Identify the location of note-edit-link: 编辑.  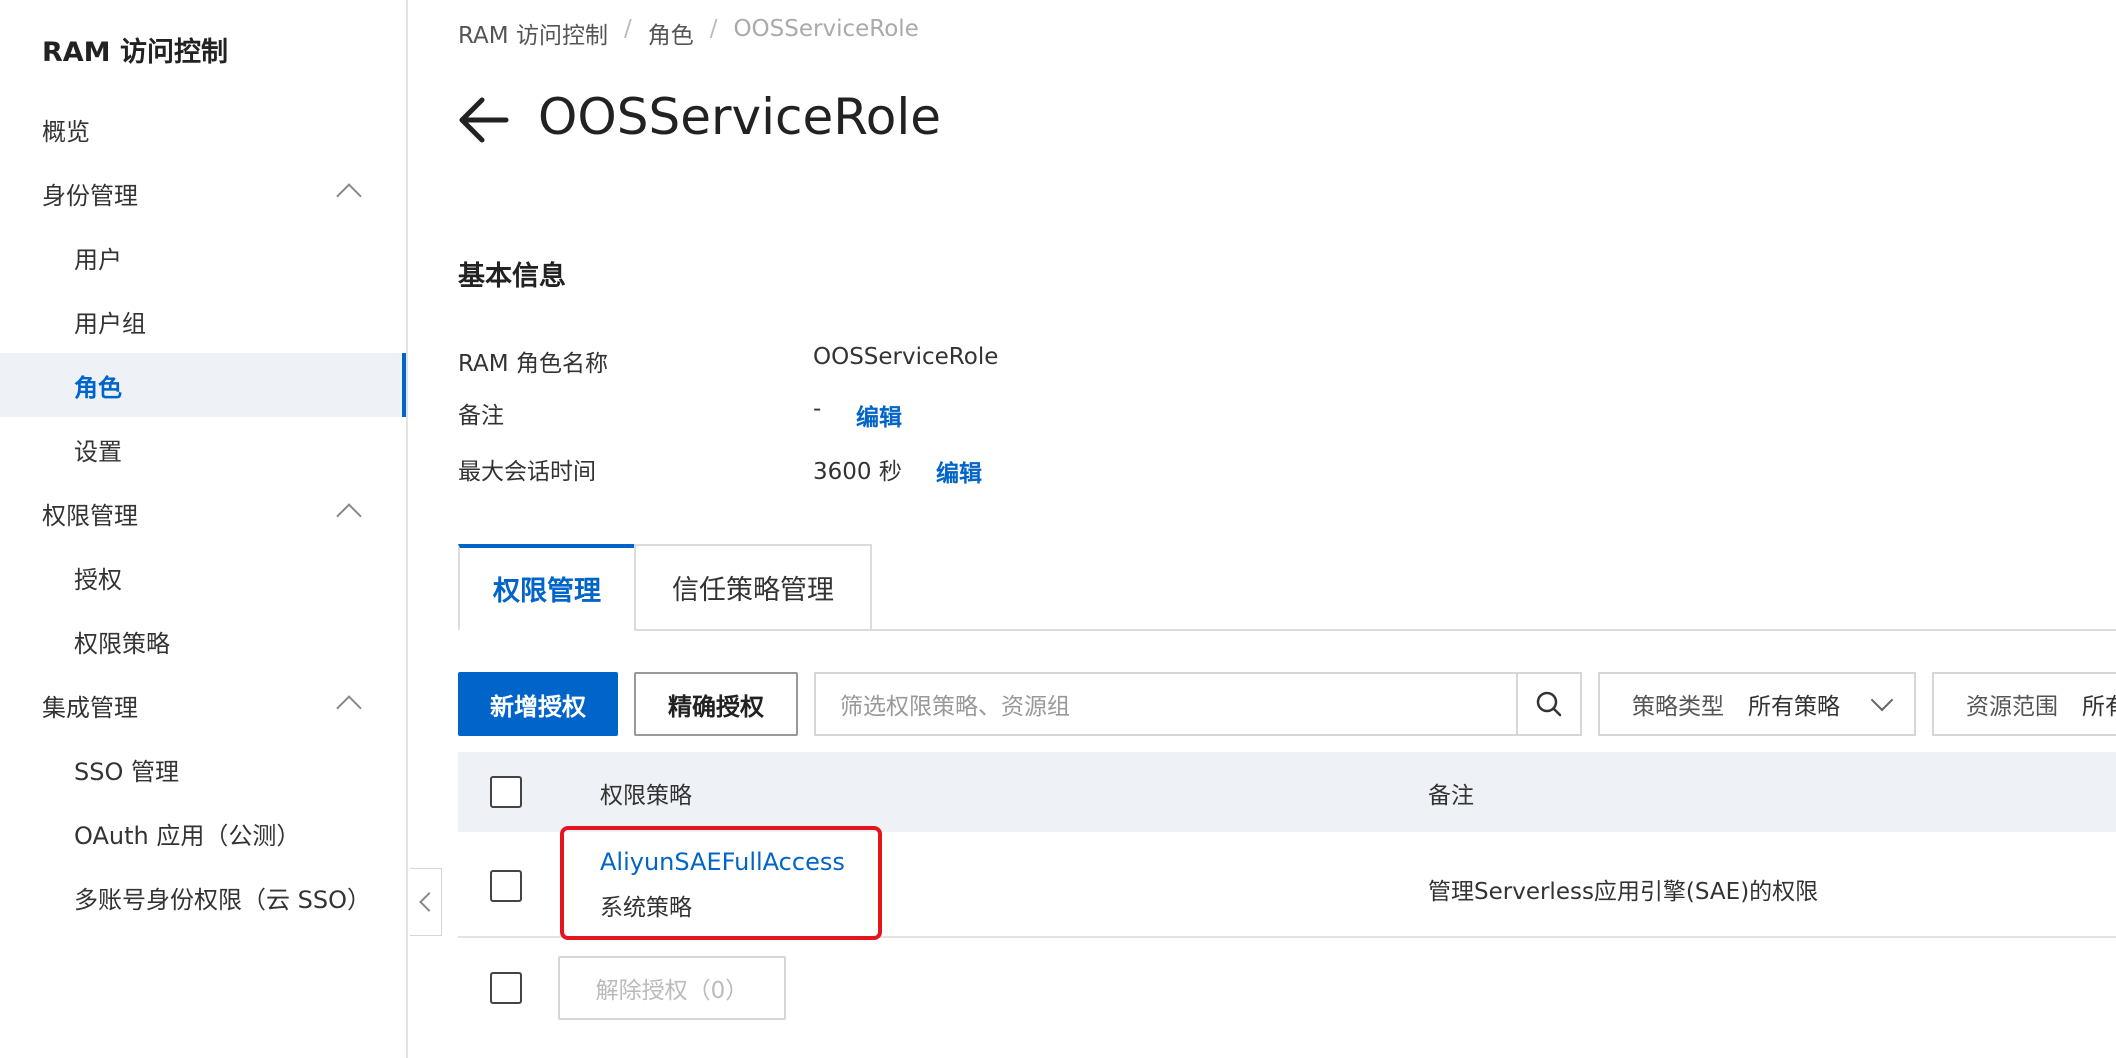
(879, 415).